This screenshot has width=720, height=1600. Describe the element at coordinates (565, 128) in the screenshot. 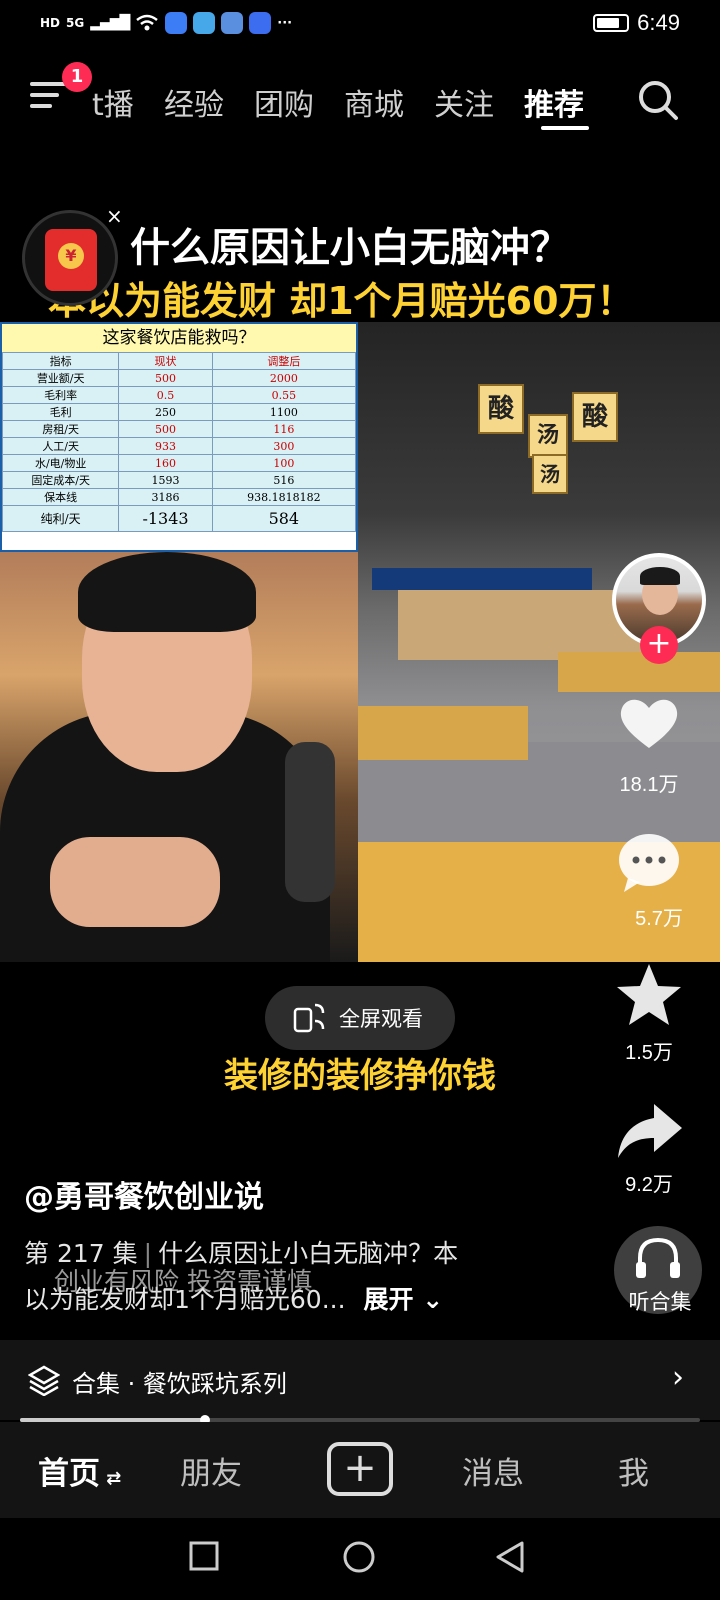

I see `active-tab-indicator` at that location.